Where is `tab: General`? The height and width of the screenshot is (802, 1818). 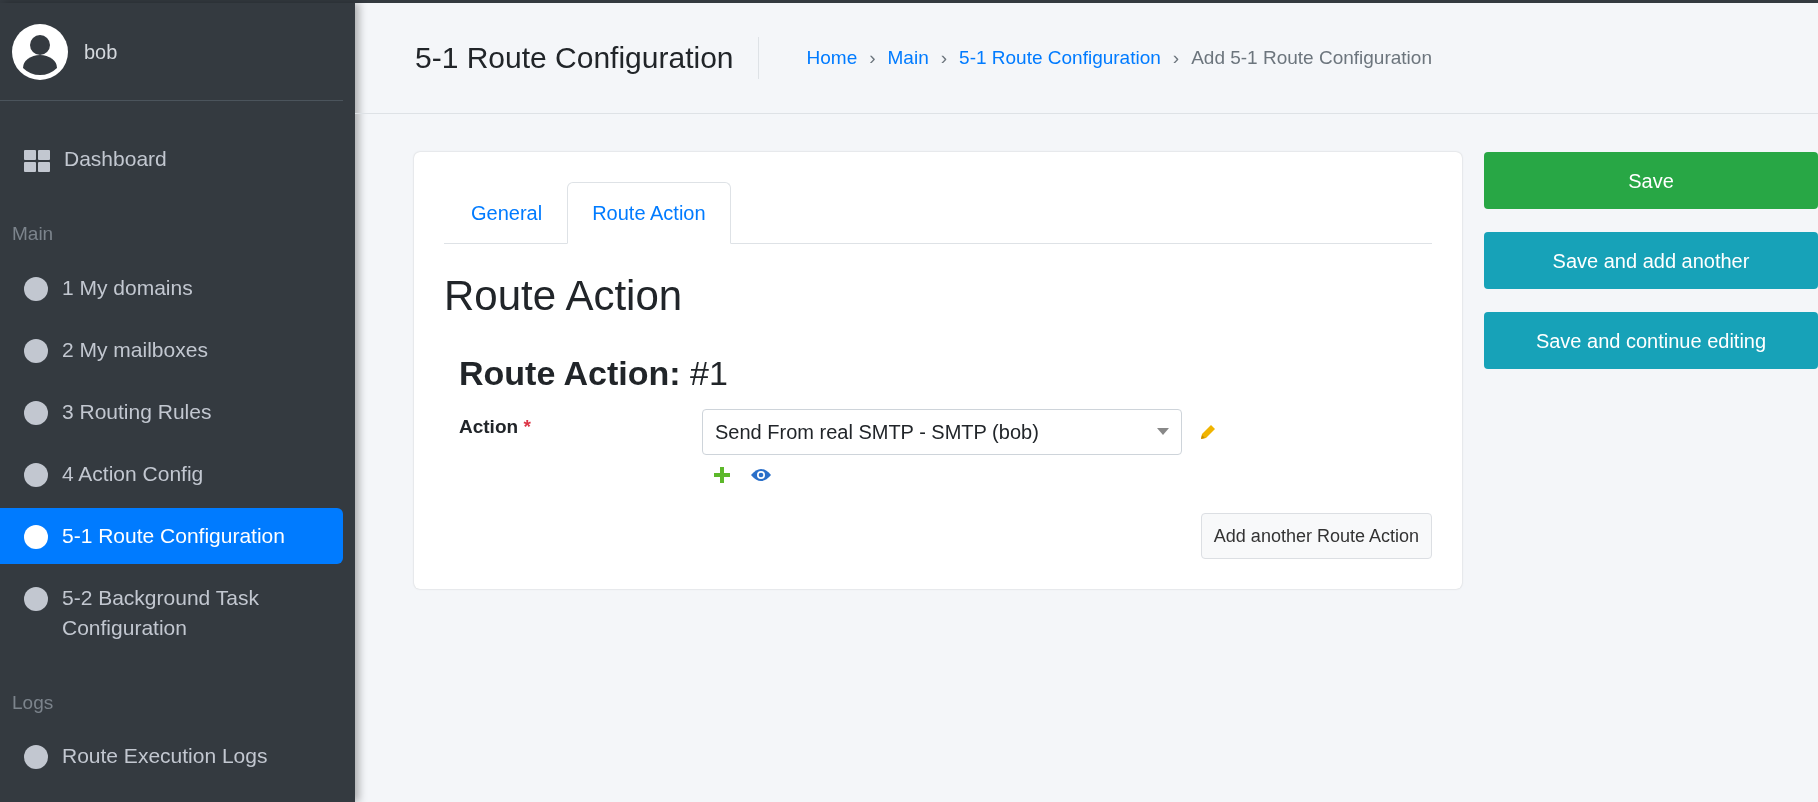 tab: General is located at coordinates (507, 213).